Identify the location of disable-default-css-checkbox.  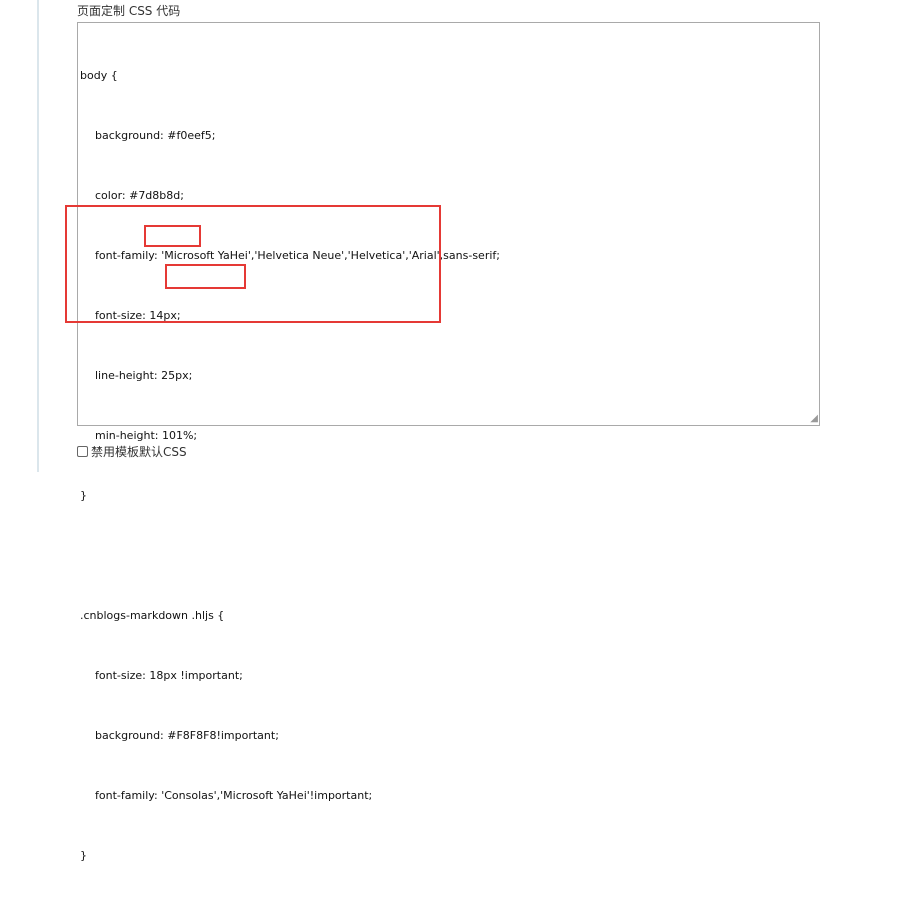
(82, 451).